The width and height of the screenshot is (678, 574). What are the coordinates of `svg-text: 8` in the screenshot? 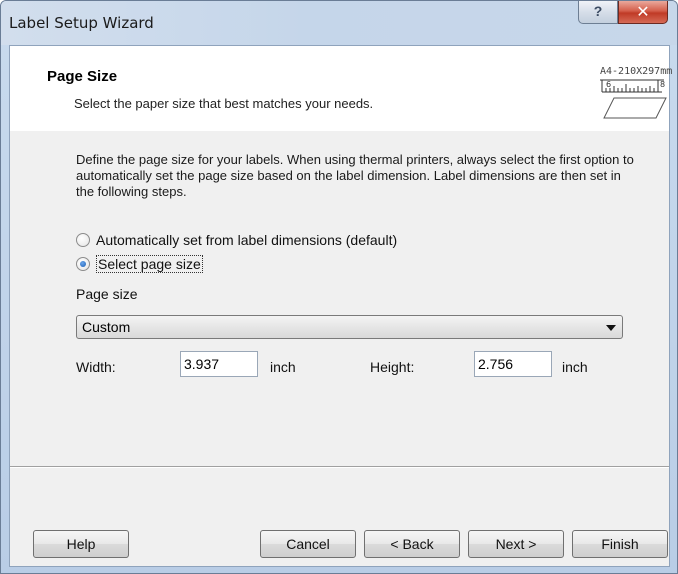 It's located at (662, 84).